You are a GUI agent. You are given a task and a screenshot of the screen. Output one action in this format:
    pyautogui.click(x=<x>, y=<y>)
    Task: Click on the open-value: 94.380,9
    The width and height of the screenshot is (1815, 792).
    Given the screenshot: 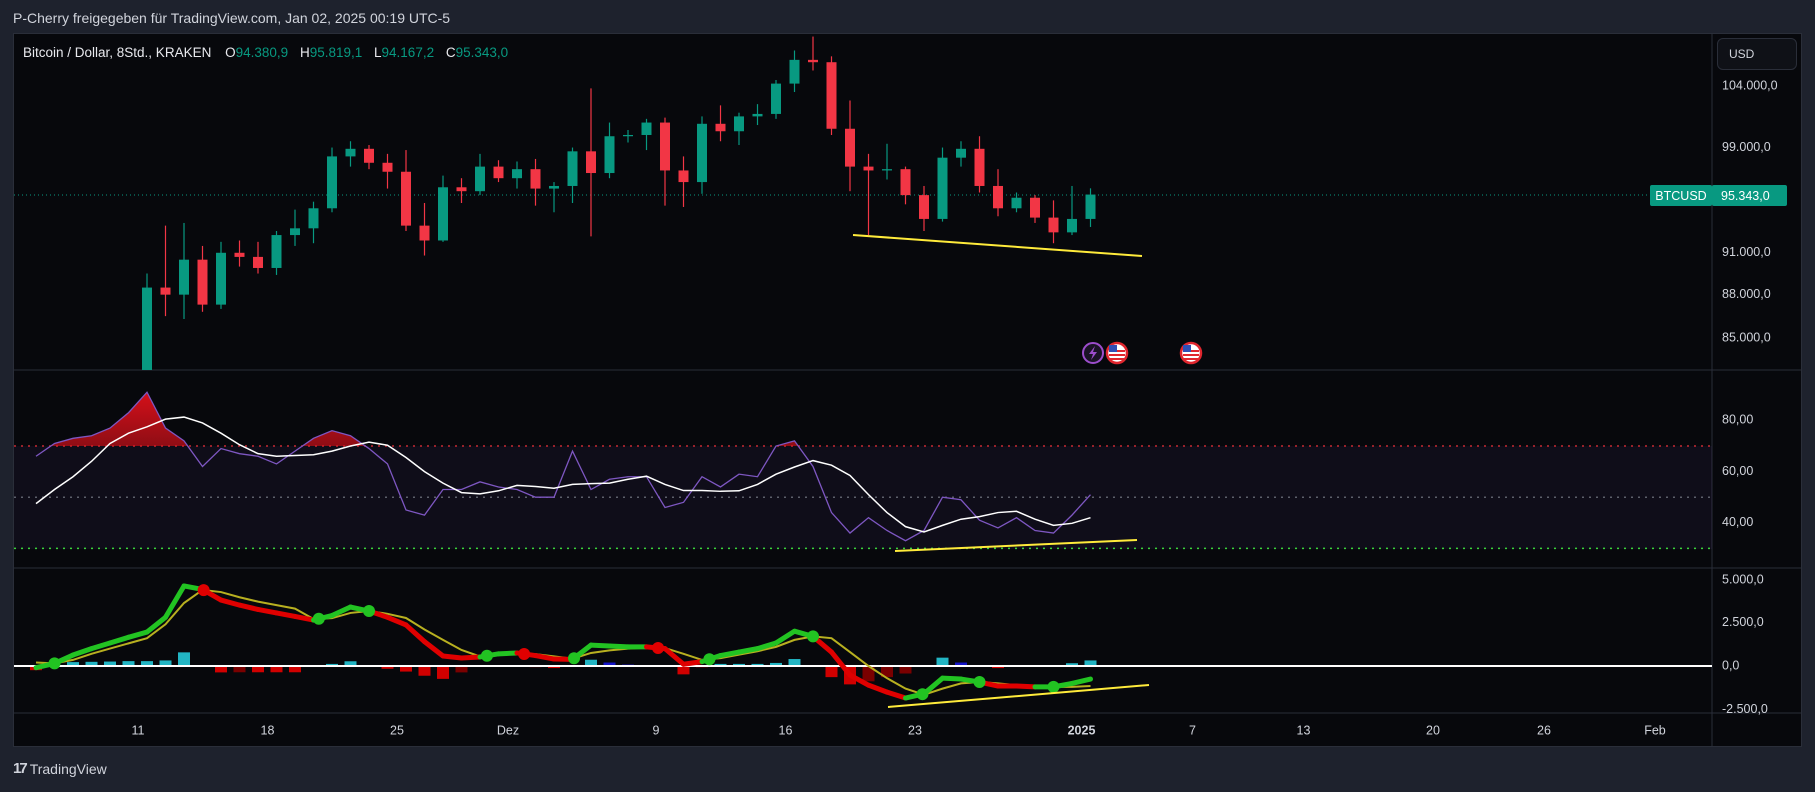 What is the action you would take?
    pyautogui.click(x=262, y=52)
    